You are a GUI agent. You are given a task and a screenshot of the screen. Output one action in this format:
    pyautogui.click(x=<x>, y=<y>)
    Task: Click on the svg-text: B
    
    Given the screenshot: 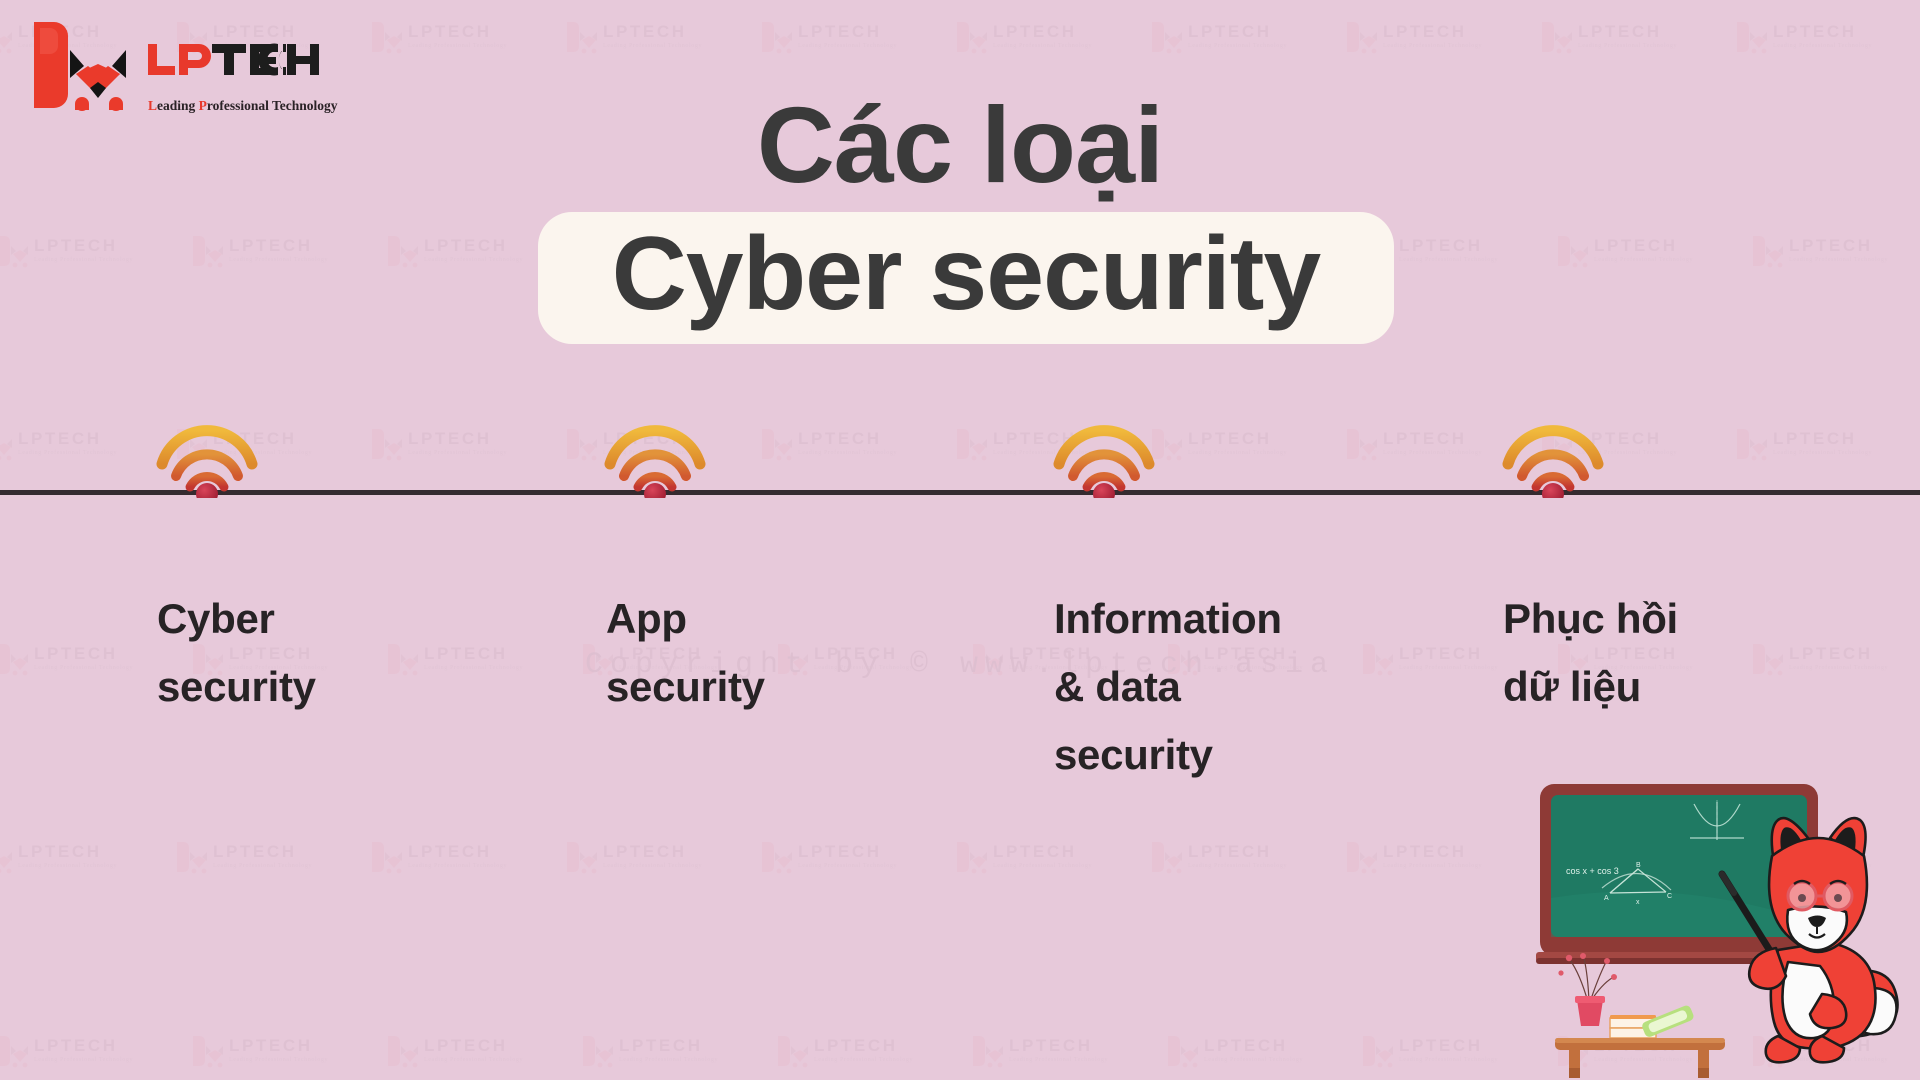 What is the action you would take?
    pyautogui.click(x=1638, y=865)
    